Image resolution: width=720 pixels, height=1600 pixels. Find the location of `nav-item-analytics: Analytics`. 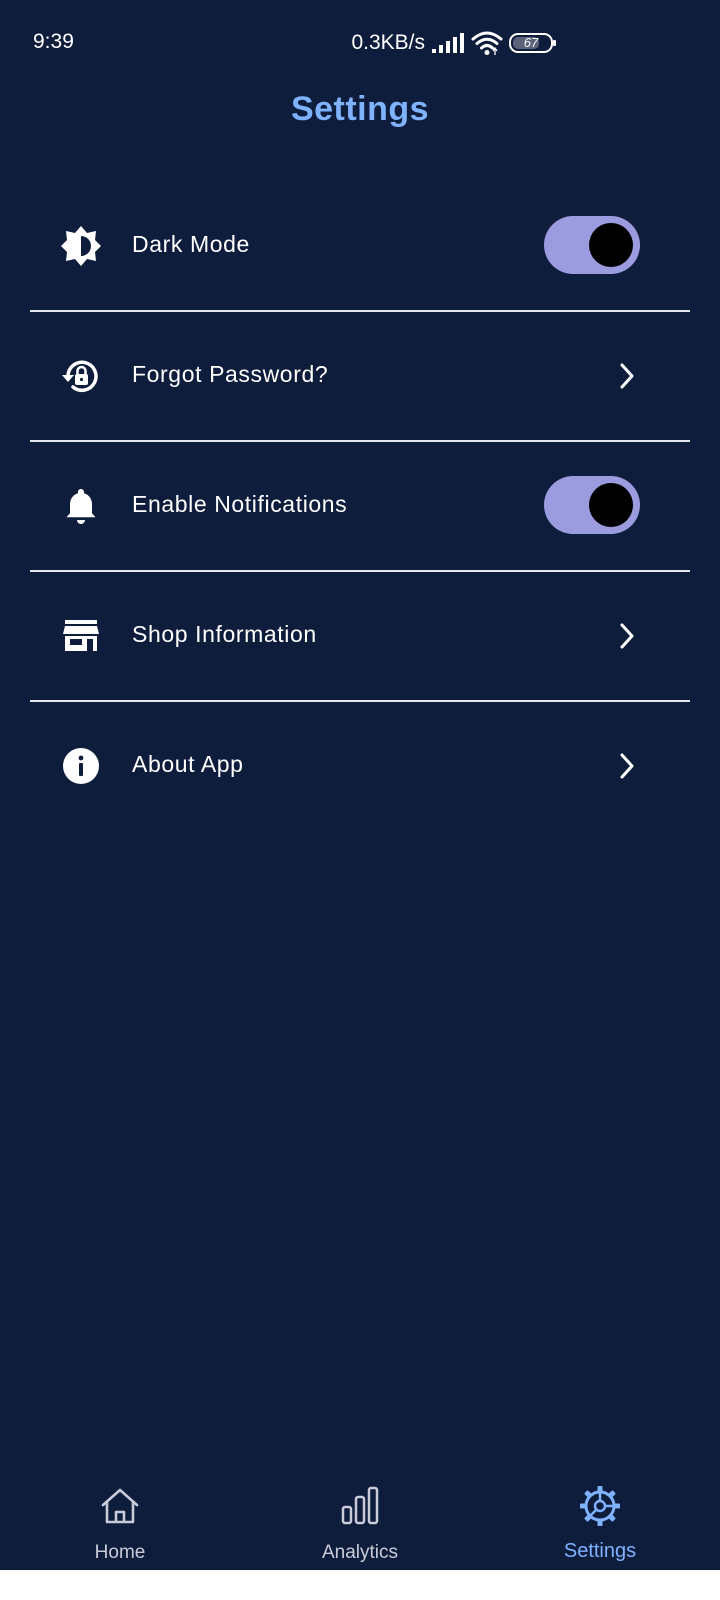

nav-item-analytics: Analytics is located at coordinates (360, 1516).